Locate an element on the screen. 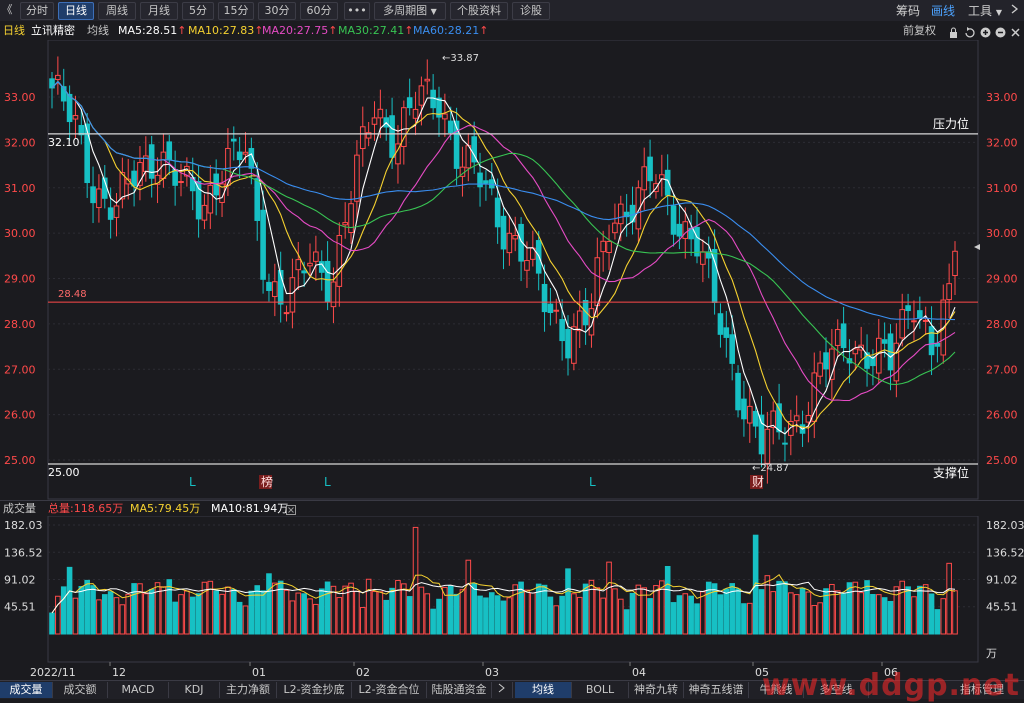 This screenshot has width=1024, height=703. period-tab-monthly: 月线 is located at coordinates (159, 11).